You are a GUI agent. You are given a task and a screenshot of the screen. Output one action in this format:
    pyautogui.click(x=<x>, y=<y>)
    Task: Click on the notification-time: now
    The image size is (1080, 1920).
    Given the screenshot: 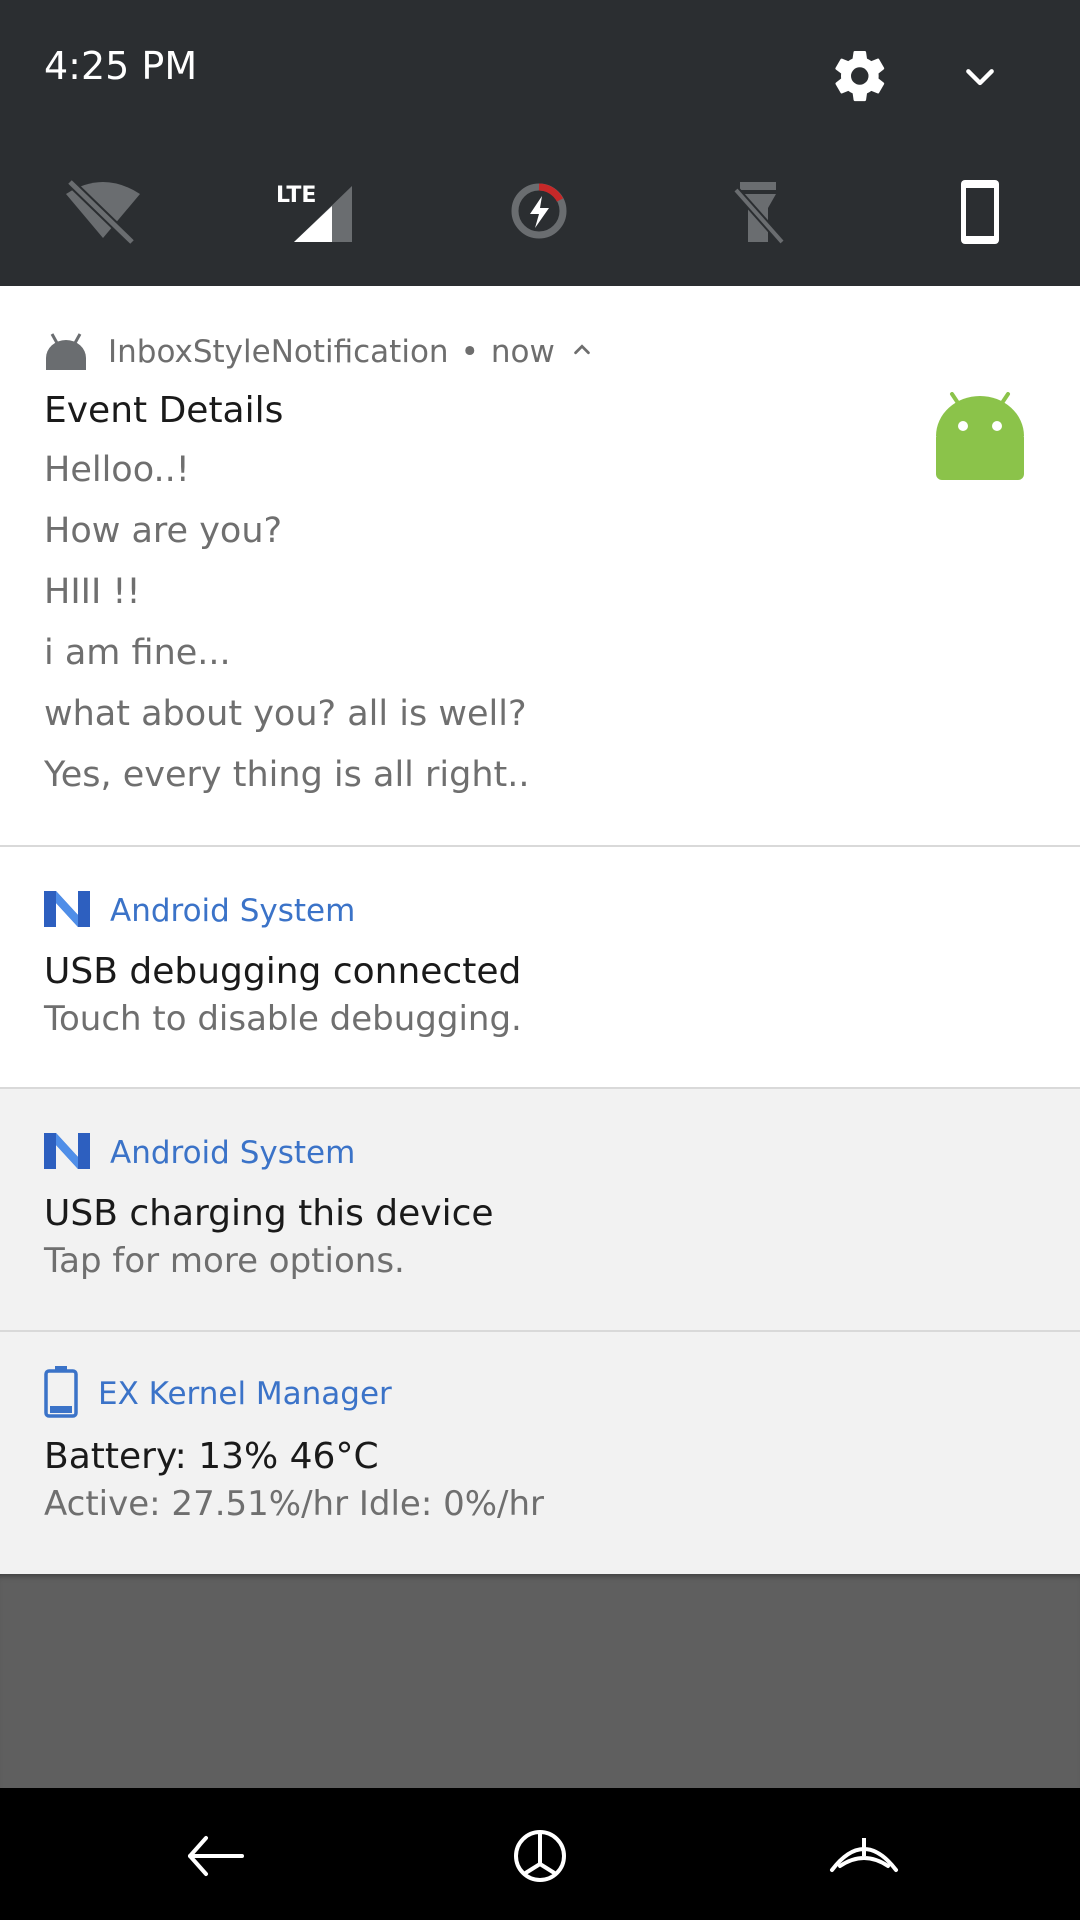 What is the action you would take?
    pyautogui.click(x=522, y=352)
    